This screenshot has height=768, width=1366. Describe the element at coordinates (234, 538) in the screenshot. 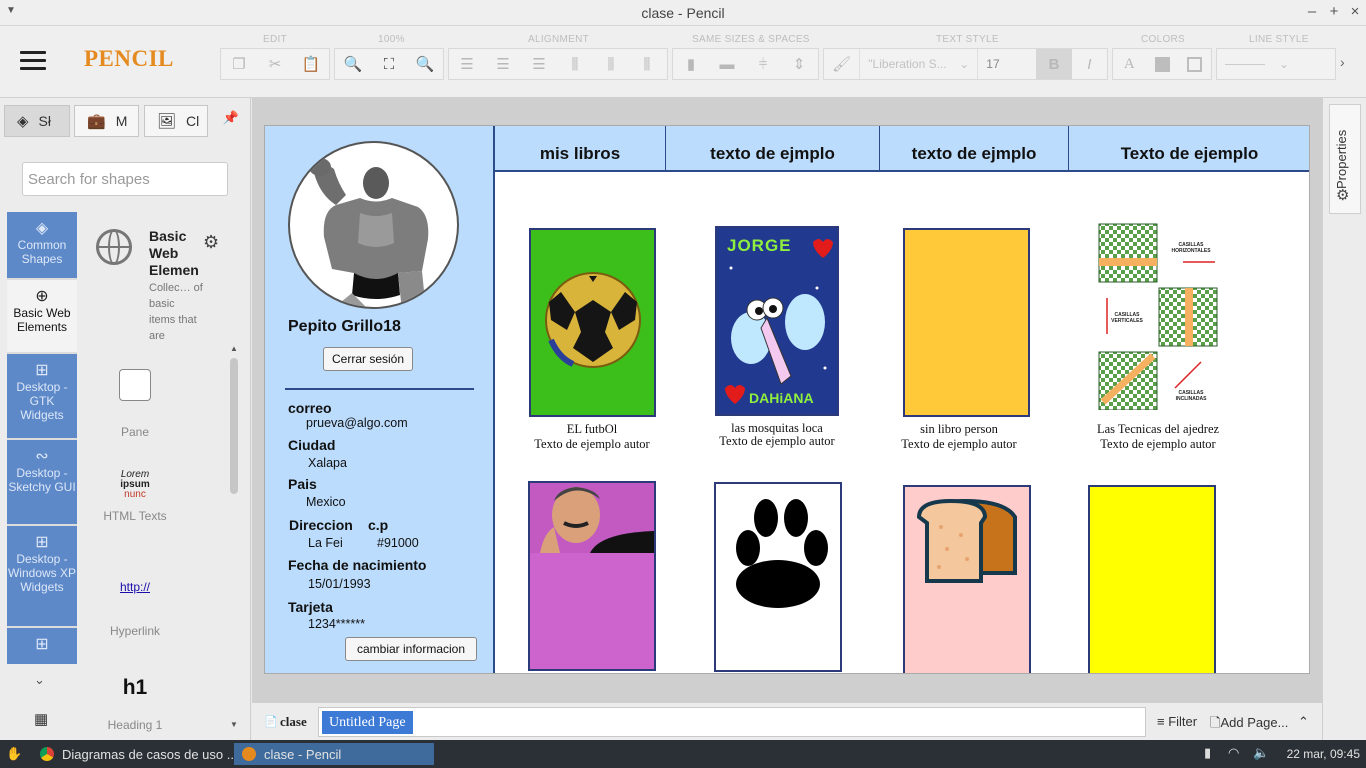

I see `shapes-scrollbar: ▲ ▼` at that location.